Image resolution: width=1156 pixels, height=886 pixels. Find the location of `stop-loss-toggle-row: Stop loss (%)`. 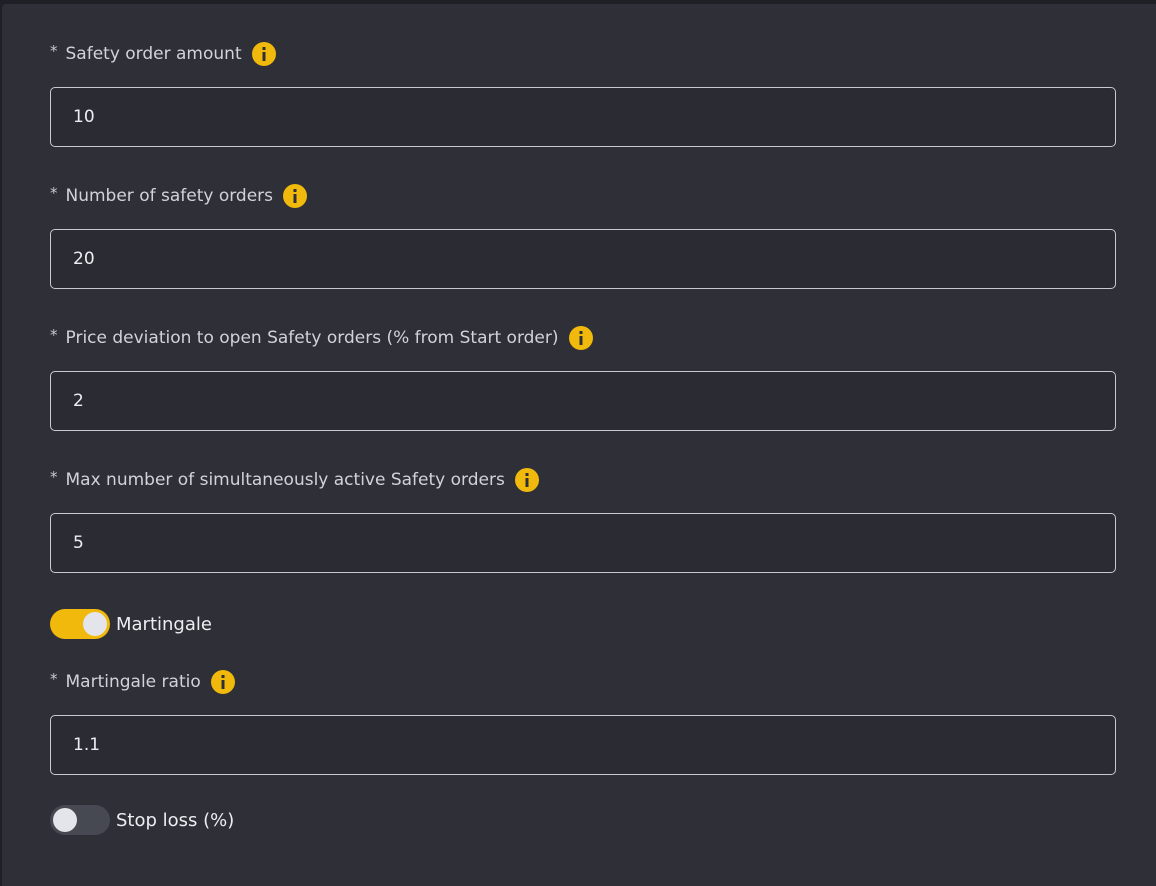

stop-loss-toggle-row: Stop loss (%) is located at coordinates (142, 820).